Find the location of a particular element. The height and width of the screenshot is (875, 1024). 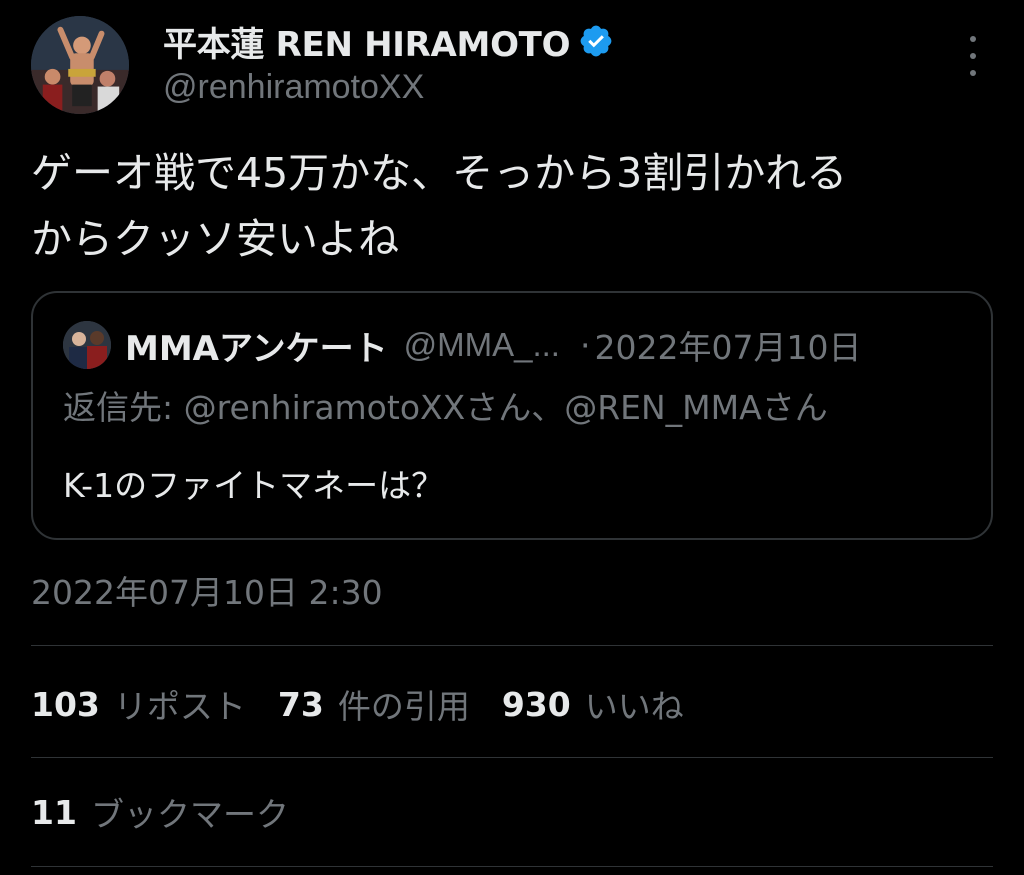

quoted-date: 2022年07月10日 is located at coordinates (727, 345).